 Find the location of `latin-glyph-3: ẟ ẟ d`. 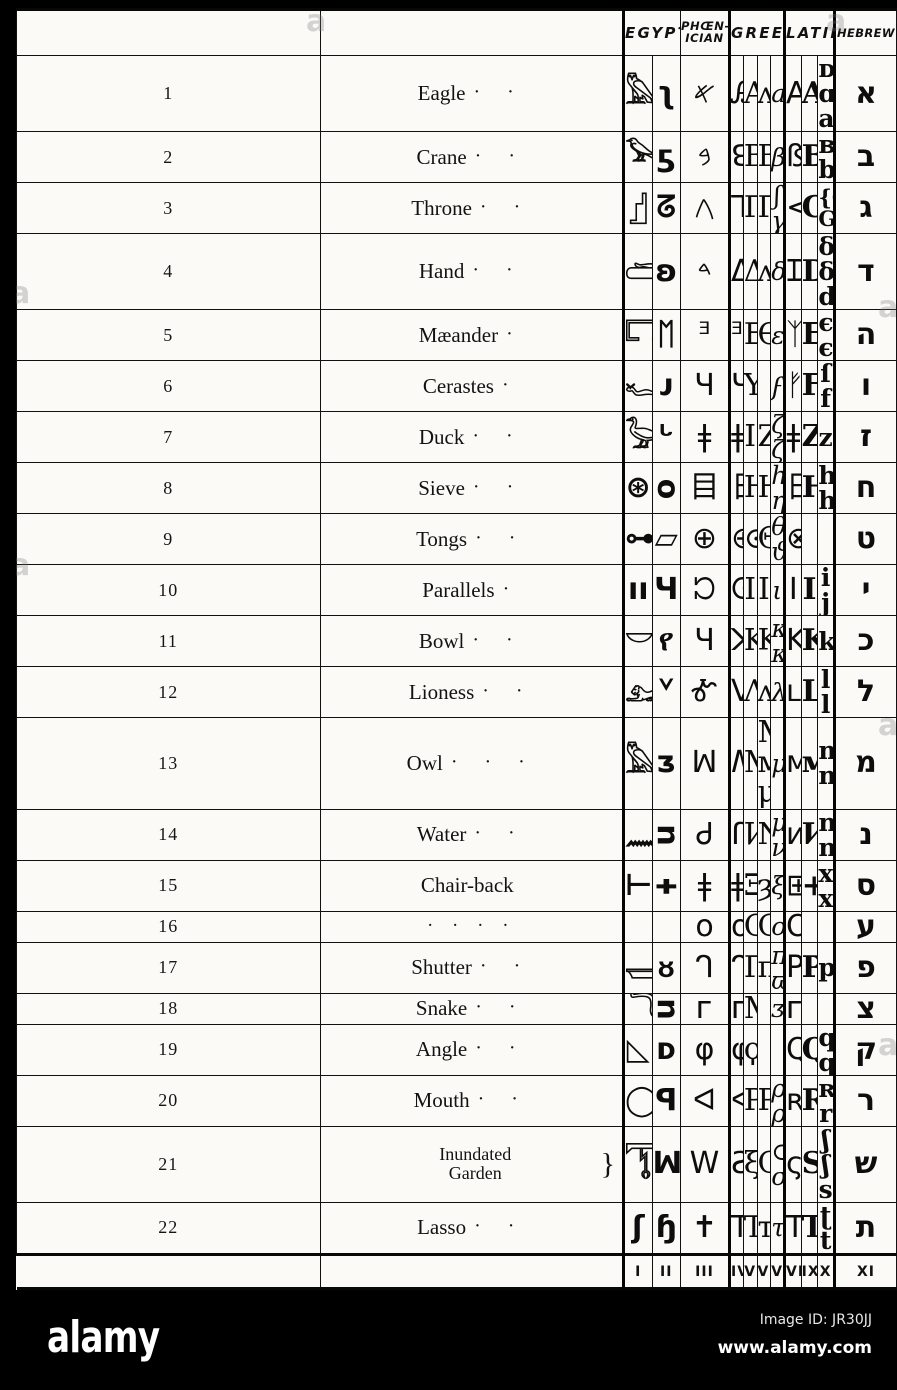

latin-glyph-3: ẟ ẟ d is located at coordinates (826, 272).